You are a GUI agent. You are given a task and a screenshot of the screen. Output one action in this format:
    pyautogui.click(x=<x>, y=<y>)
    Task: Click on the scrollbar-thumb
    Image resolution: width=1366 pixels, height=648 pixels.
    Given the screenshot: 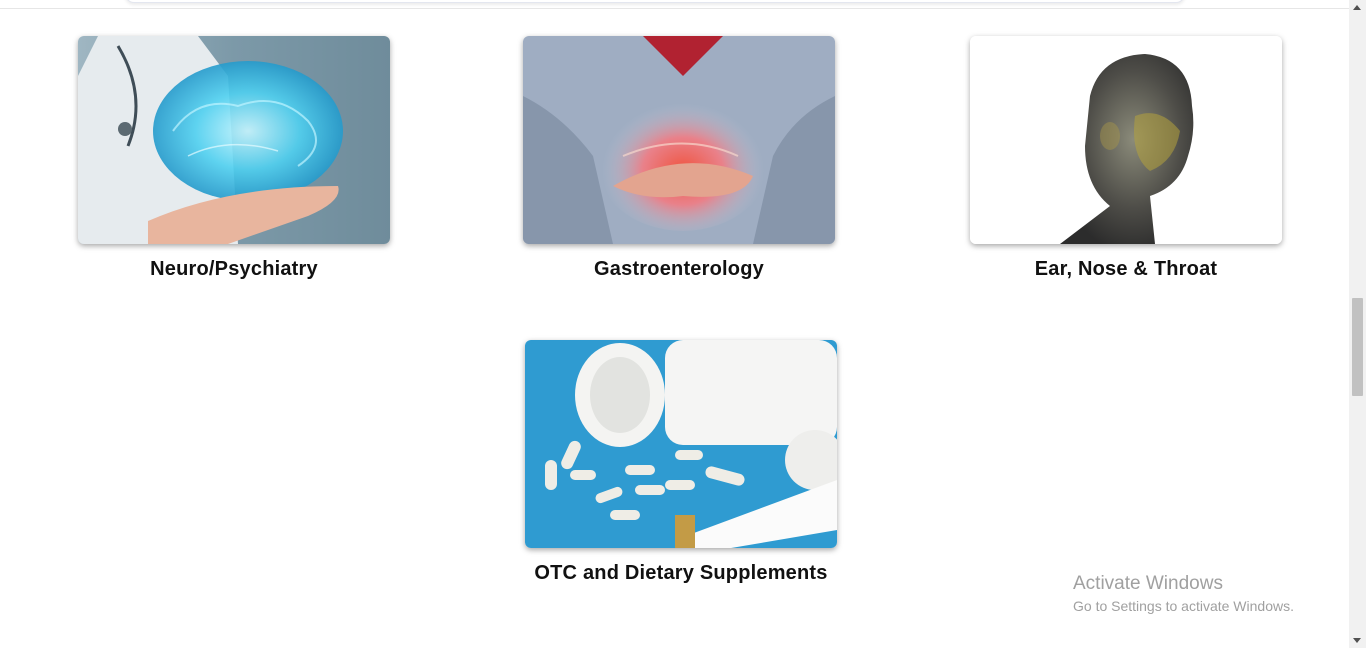 What is the action you would take?
    pyautogui.click(x=1357, y=347)
    